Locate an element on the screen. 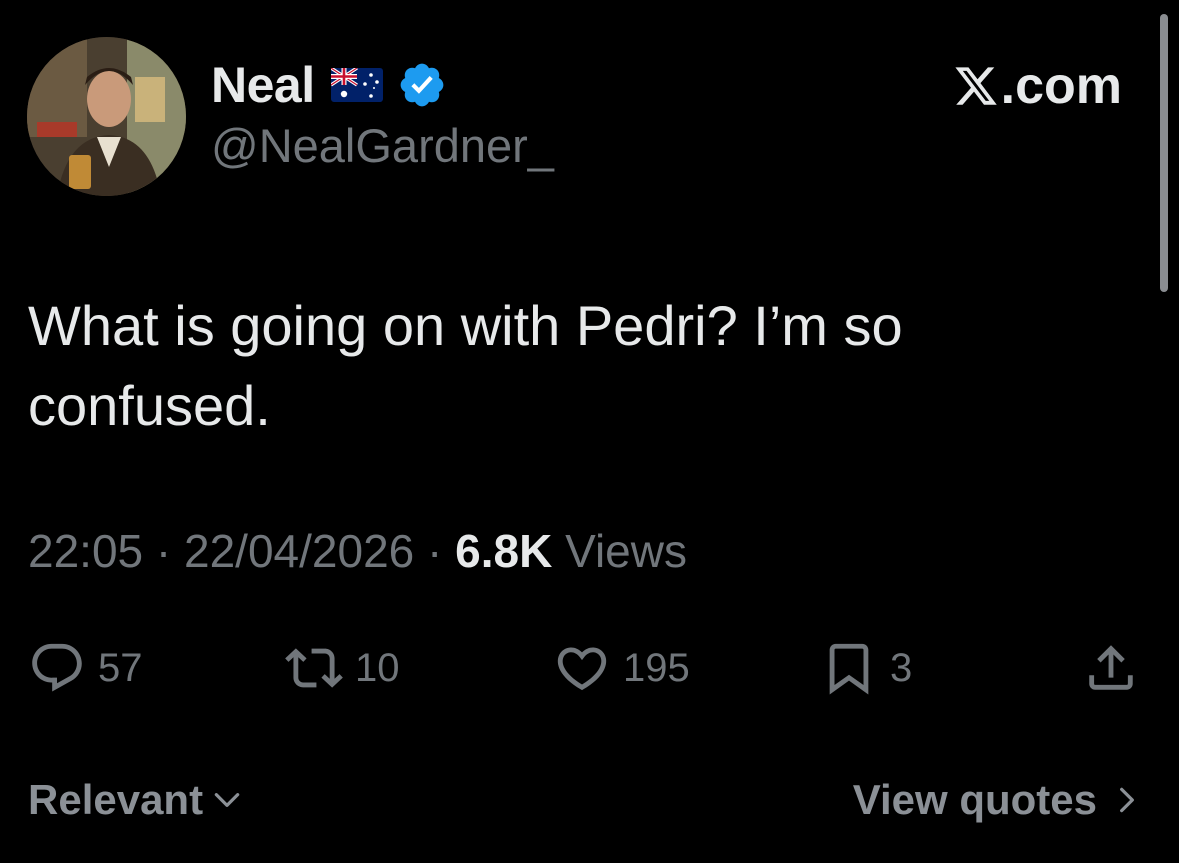  like-button: 195 is located at coordinates (621, 668).